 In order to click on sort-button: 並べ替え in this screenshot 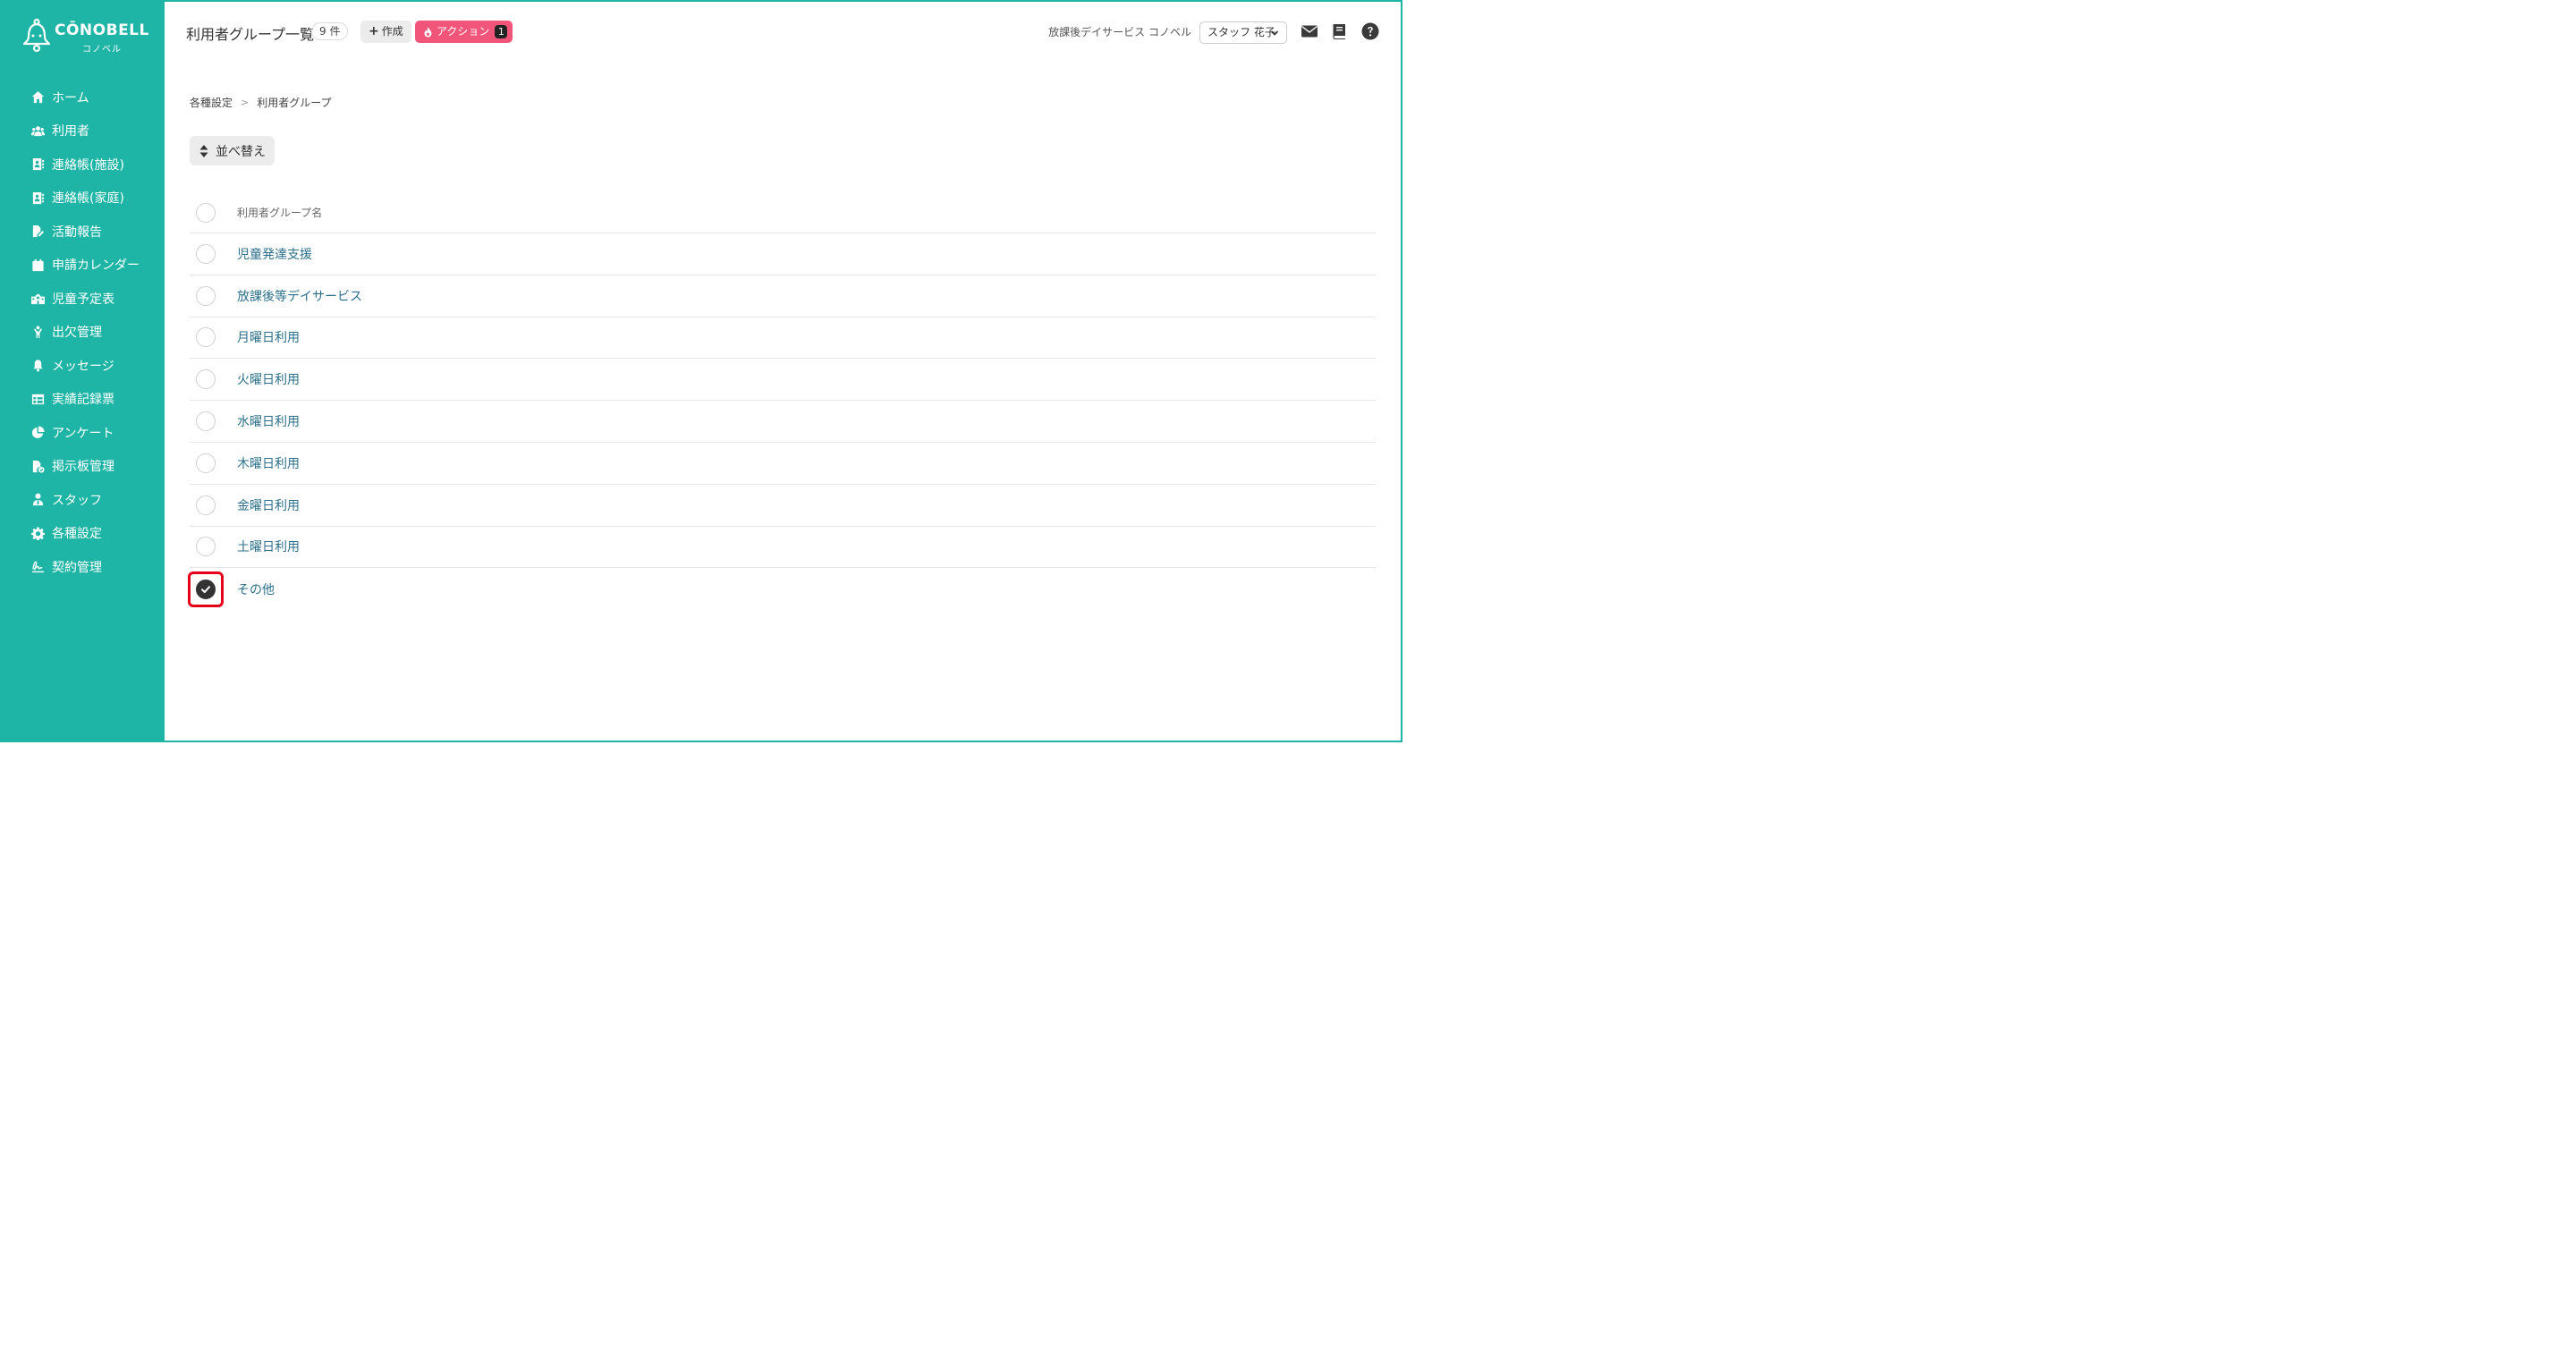, I will do `click(232, 151)`.